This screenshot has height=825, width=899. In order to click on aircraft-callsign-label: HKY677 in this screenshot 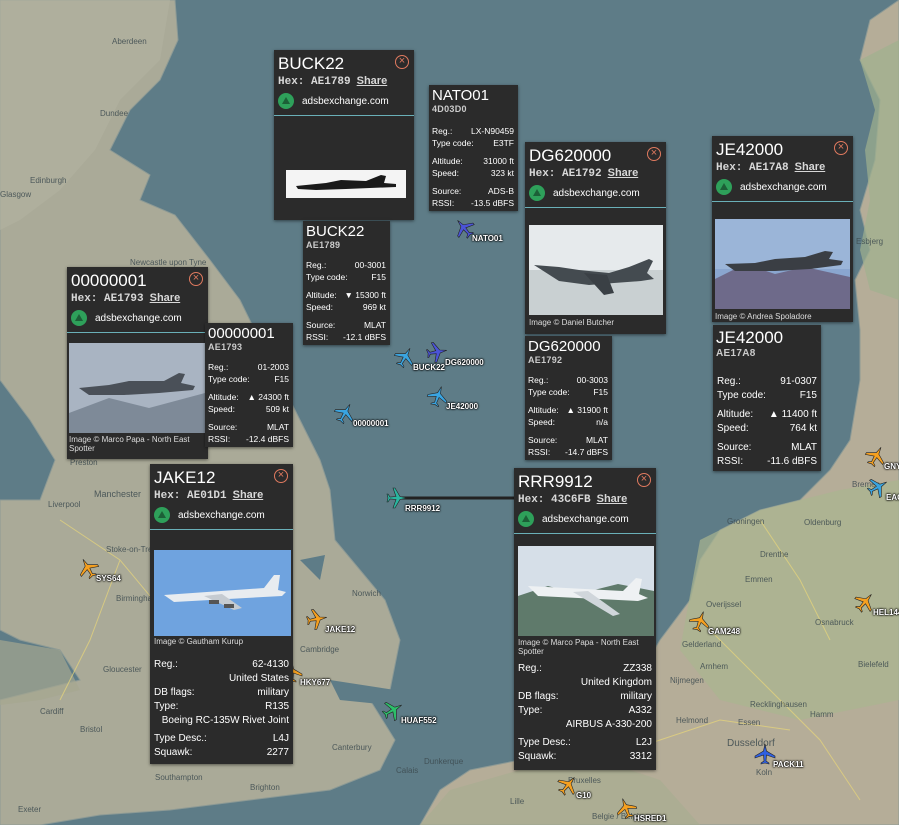, I will do `click(315, 682)`.